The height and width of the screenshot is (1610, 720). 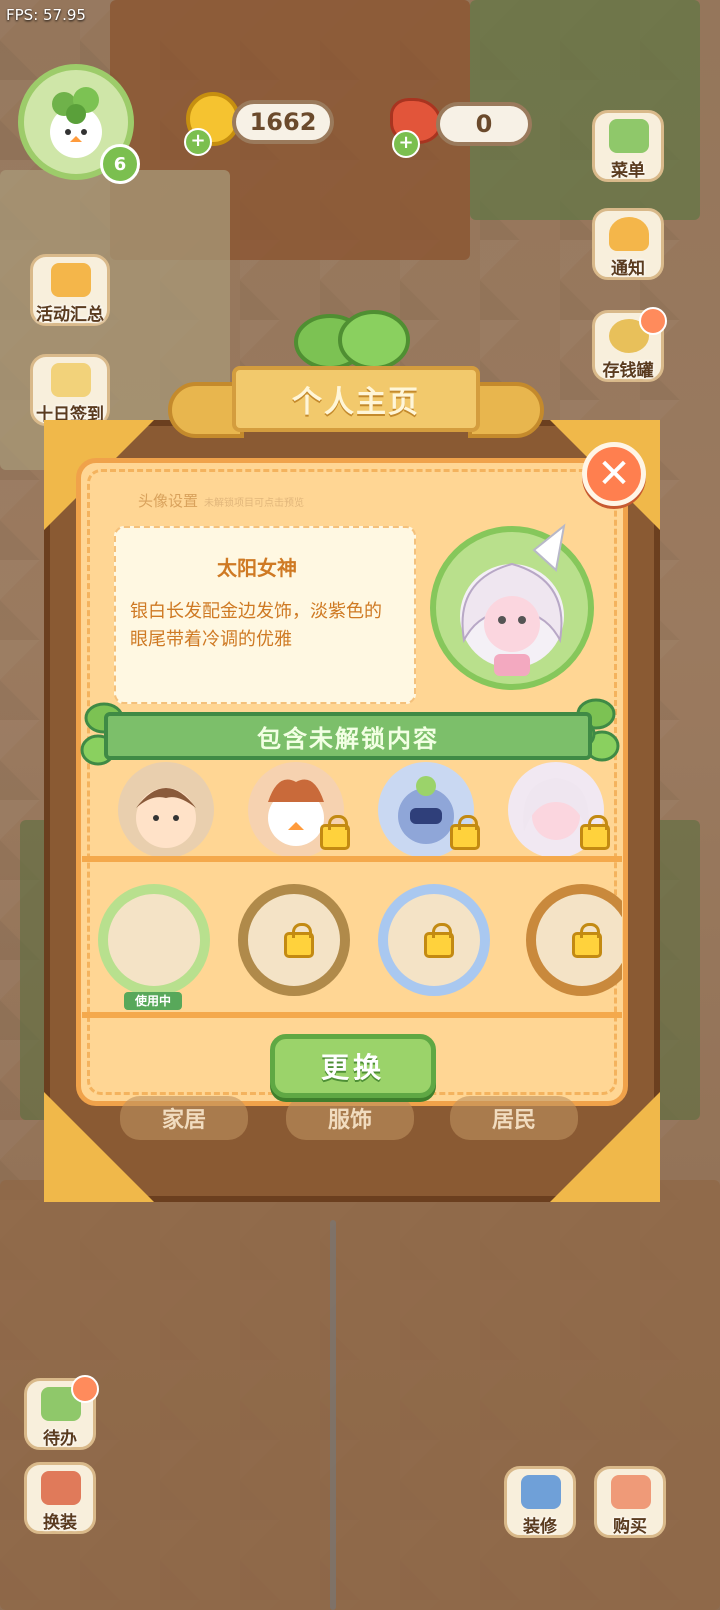 What do you see at coordinates (352, 810) in the screenshot?
I see `avatar-list` at bounding box center [352, 810].